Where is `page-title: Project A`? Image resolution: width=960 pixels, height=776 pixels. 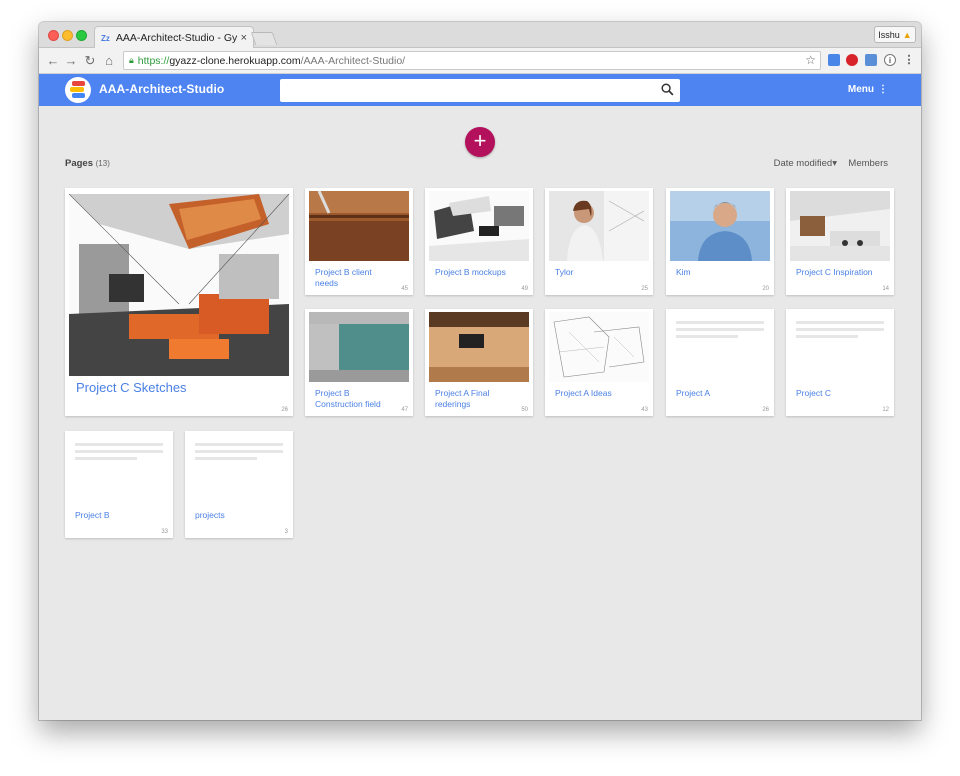
page-title: Project A is located at coordinates (693, 393).